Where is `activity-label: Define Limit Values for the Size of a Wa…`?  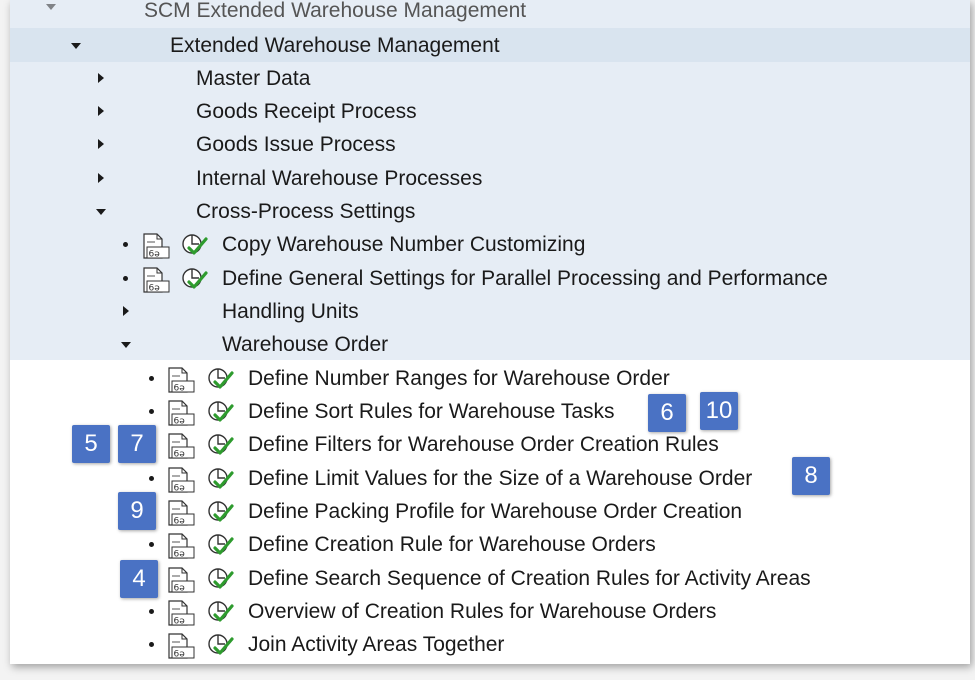
activity-label: Define Limit Values for the Size of a Wa… is located at coordinates (500, 478).